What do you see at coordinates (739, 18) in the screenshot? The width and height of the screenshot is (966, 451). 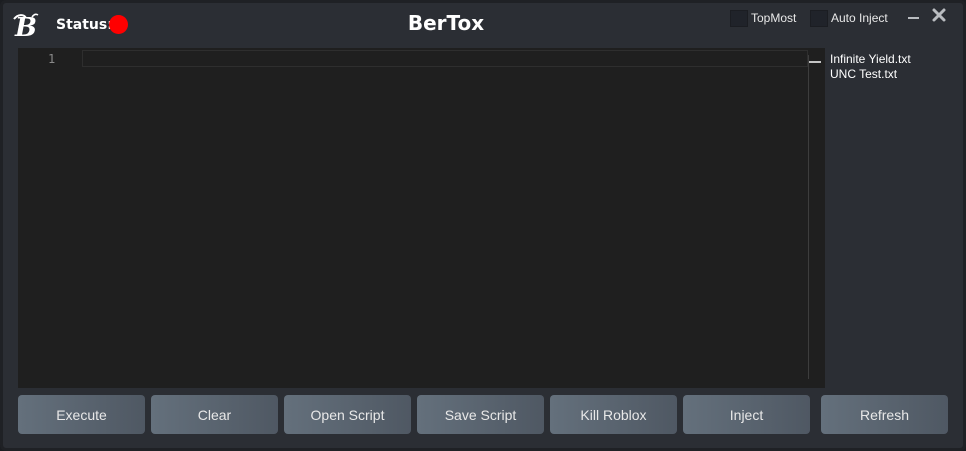 I see `topmost-checkbox-box` at bounding box center [739, 18].